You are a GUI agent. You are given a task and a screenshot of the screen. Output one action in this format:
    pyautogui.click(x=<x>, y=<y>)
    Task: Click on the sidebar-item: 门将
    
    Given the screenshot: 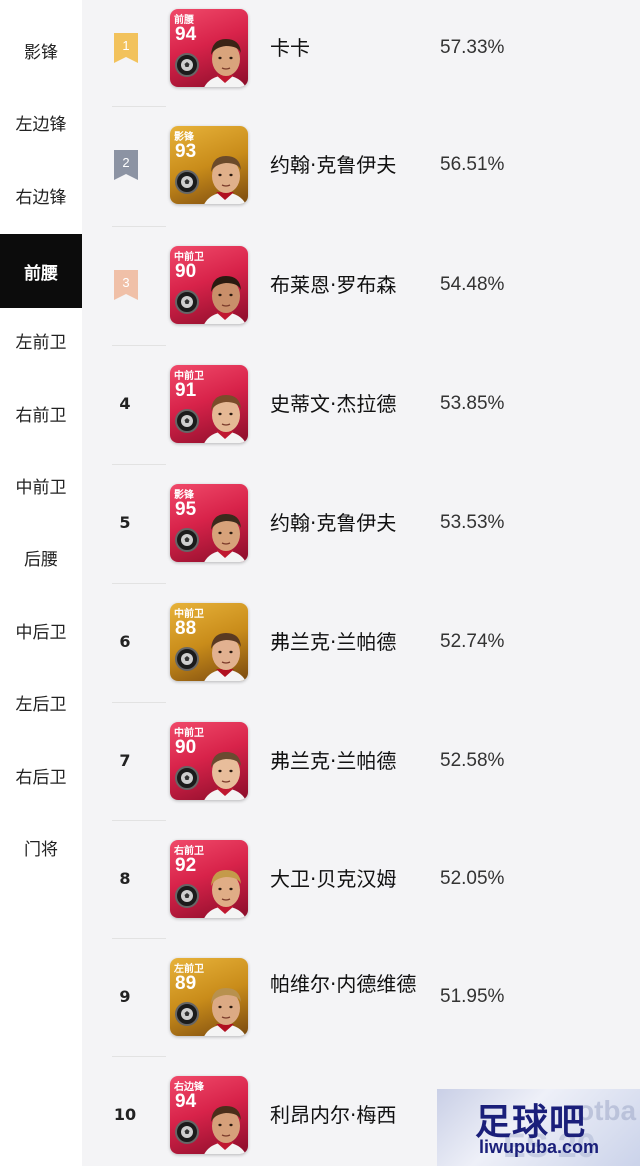 What is the action you would take?
    pyautogui.click(x=41, y=847)
    